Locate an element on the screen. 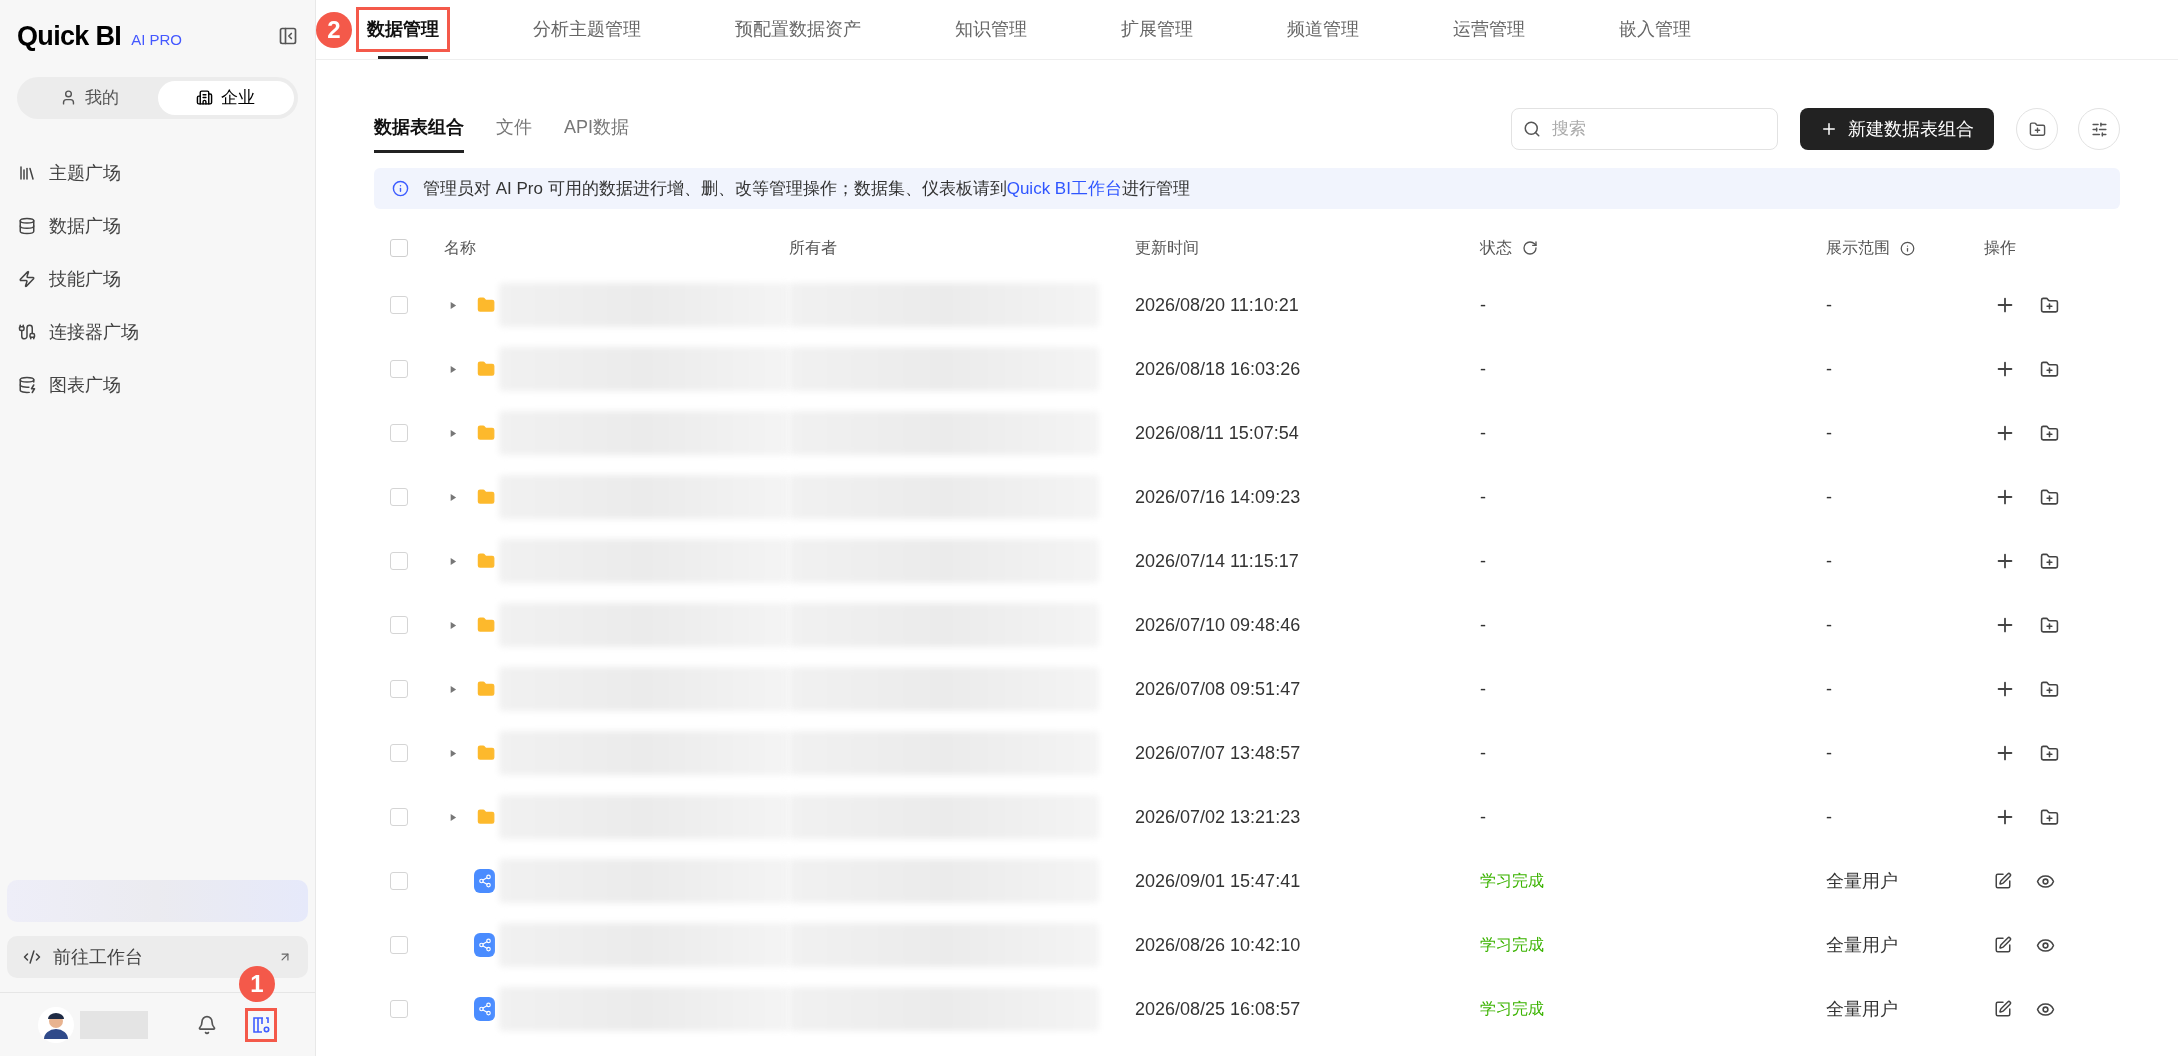 The image size is (2178, 1056). nav-tab: 预配置数据资产 is located at coordinates (798, 29).